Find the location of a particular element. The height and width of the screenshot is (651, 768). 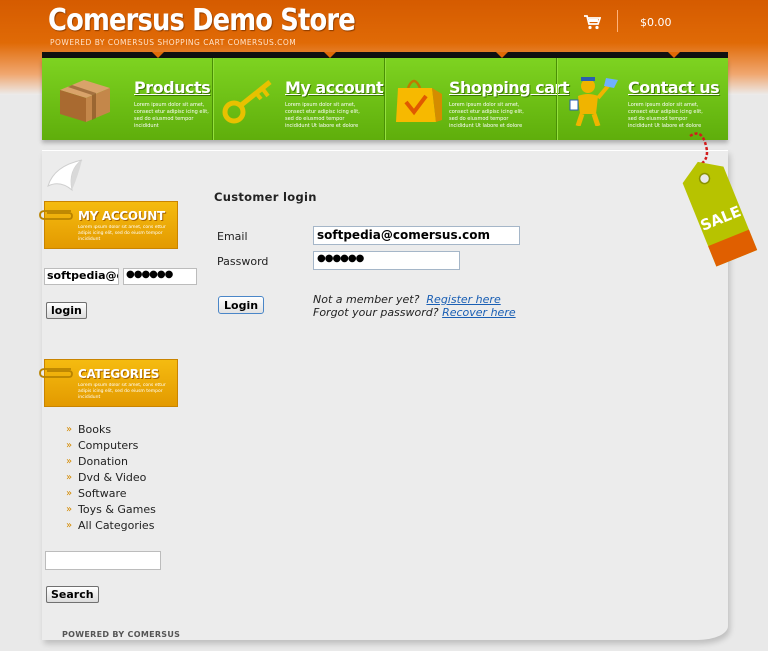

category-link-dvd-video: Dvd & Video is located at coordinates (111, 478).